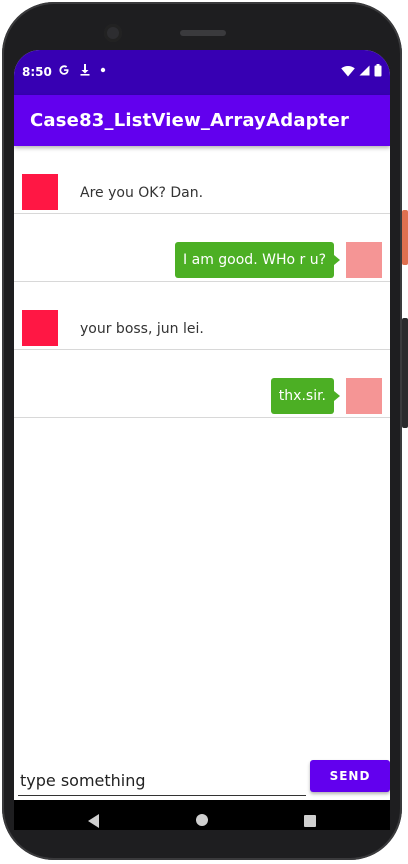 The height and width of the screenshot is (864, 408). I want to click on navigation-bar, so click(202, 815).